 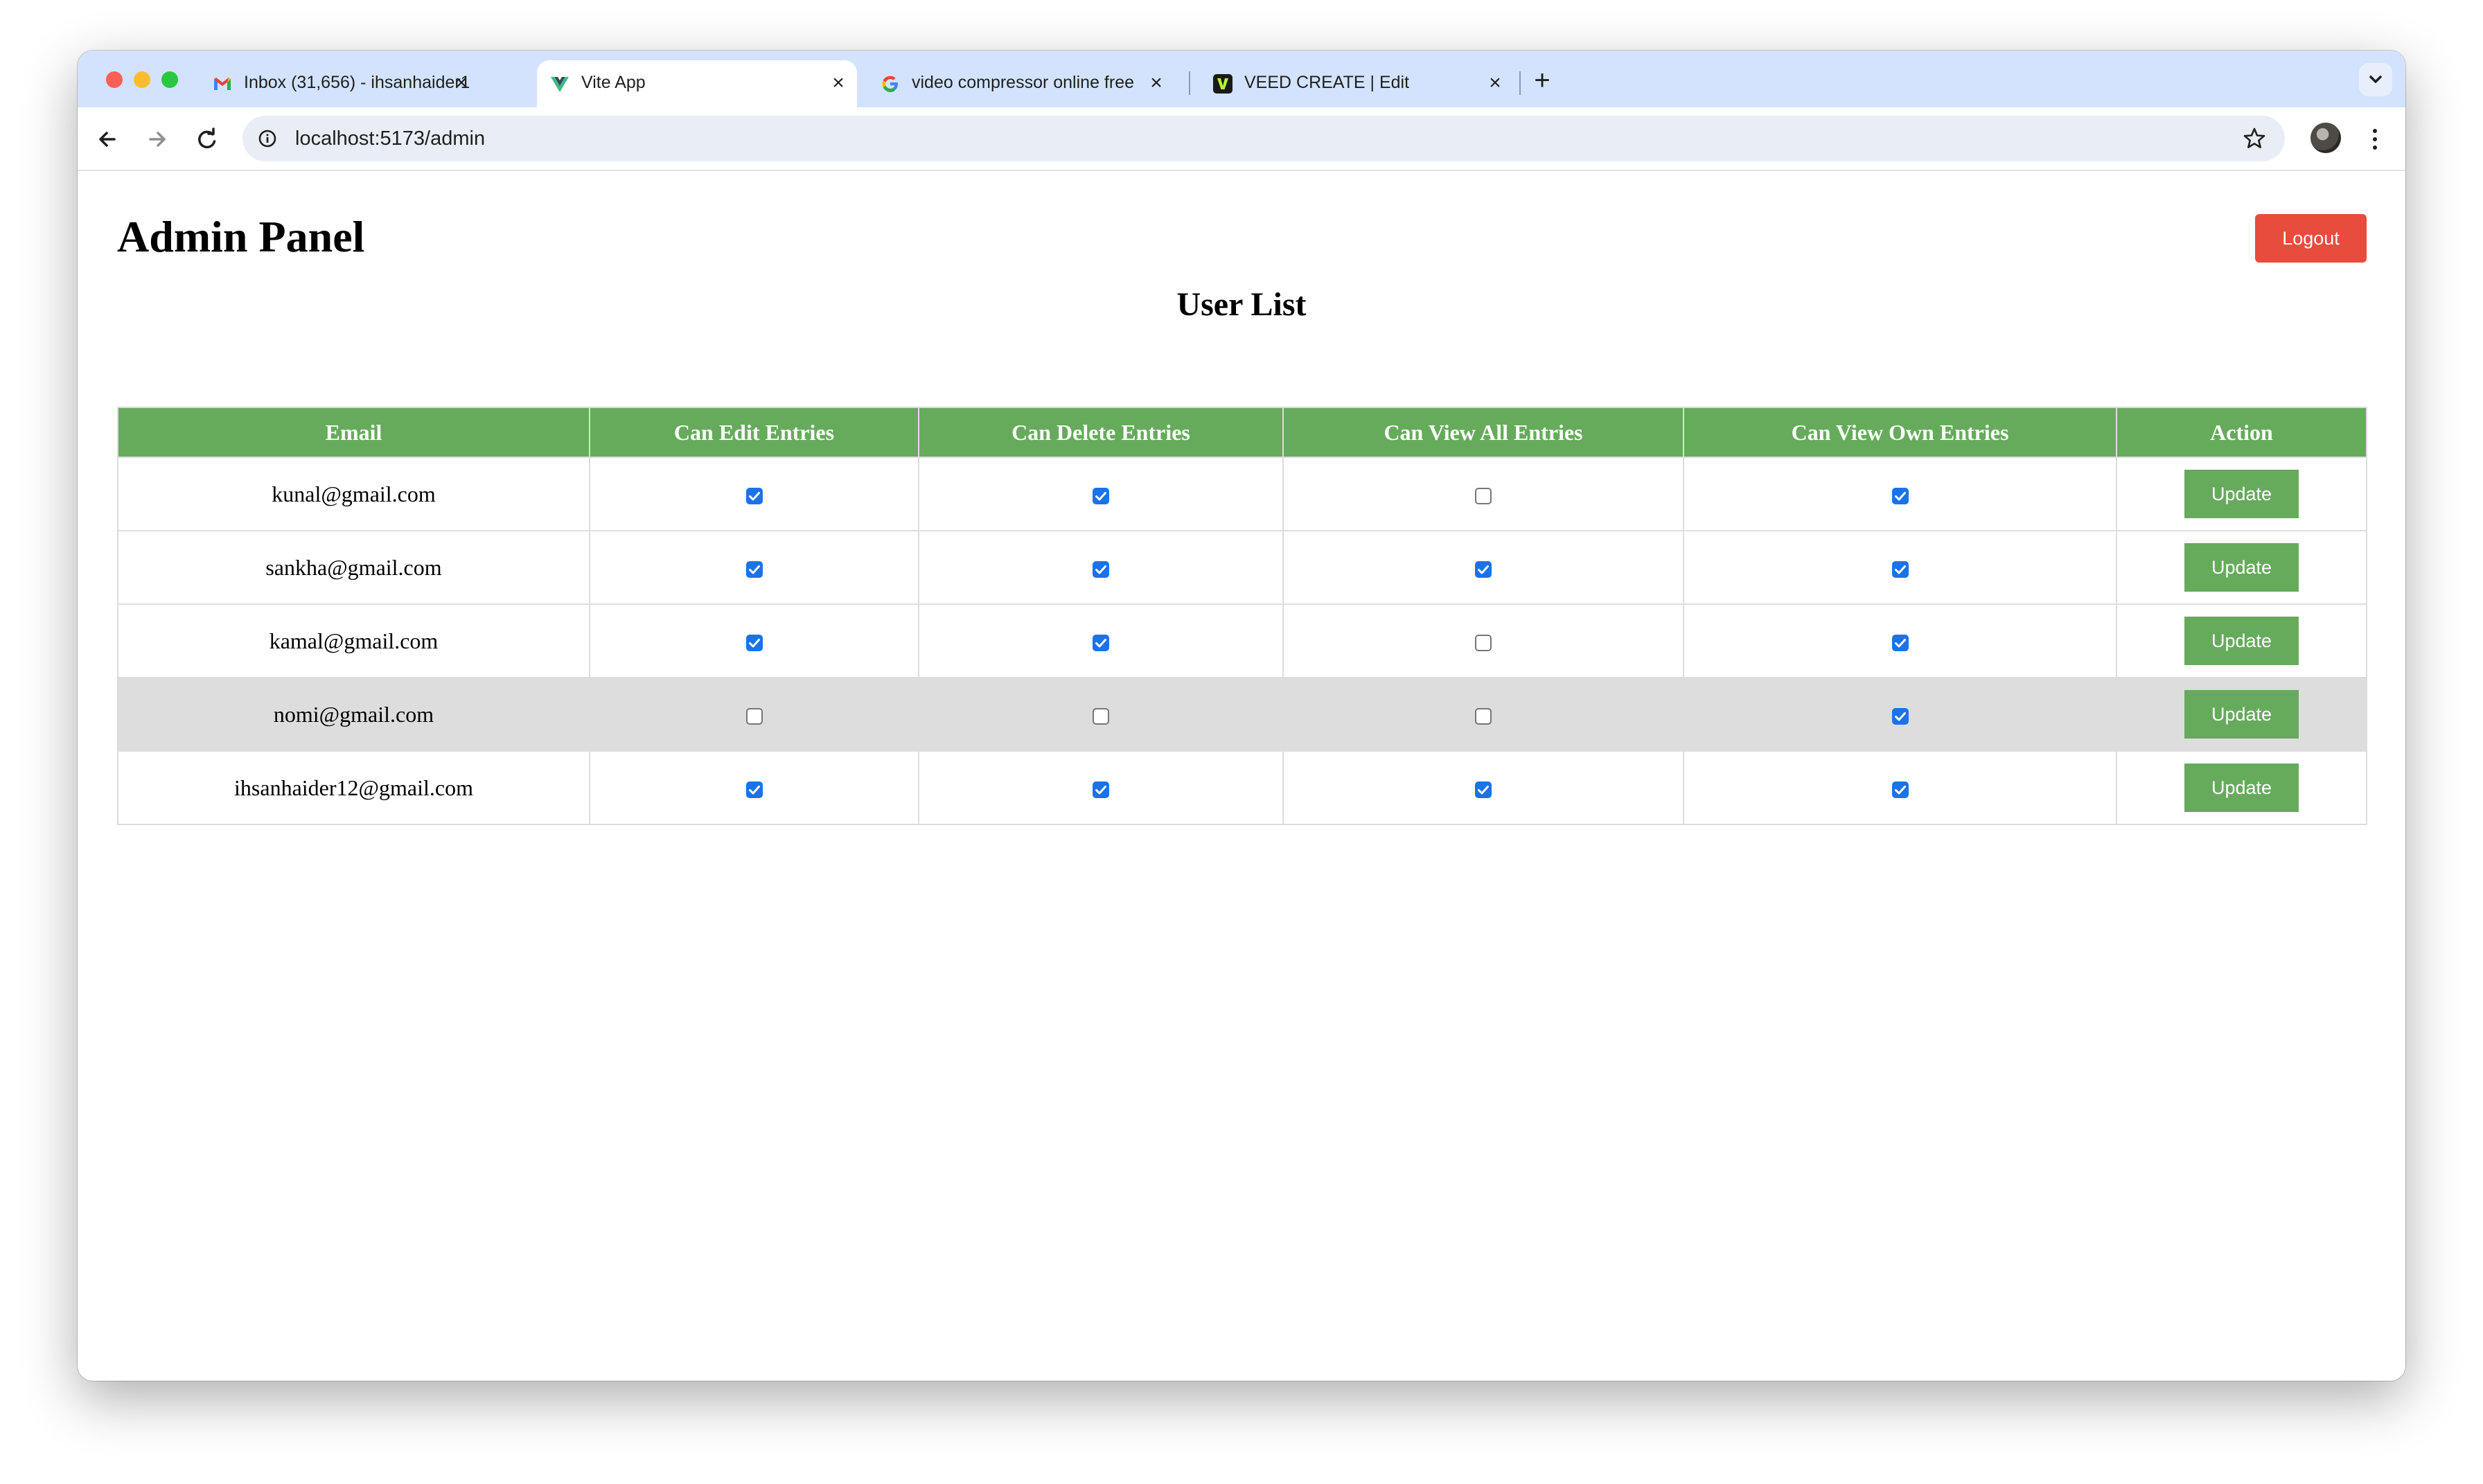 I want to click on column-header-can-view-own: Can View Own Entries, so click(x=1900, y=432).